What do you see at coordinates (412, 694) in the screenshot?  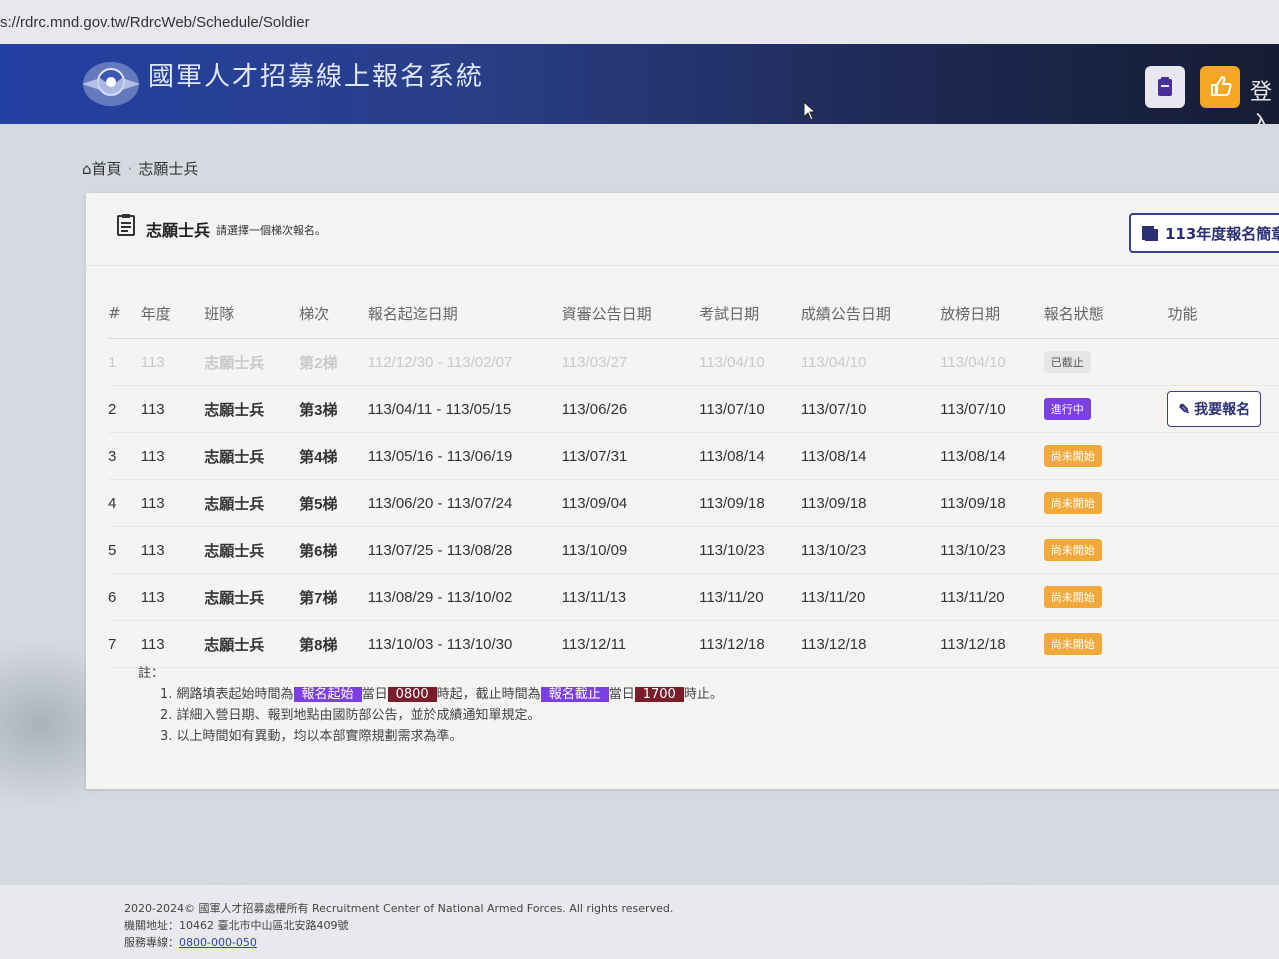 I see `note-1-highlight-0800: 0800` at bounding box center [412, 694].